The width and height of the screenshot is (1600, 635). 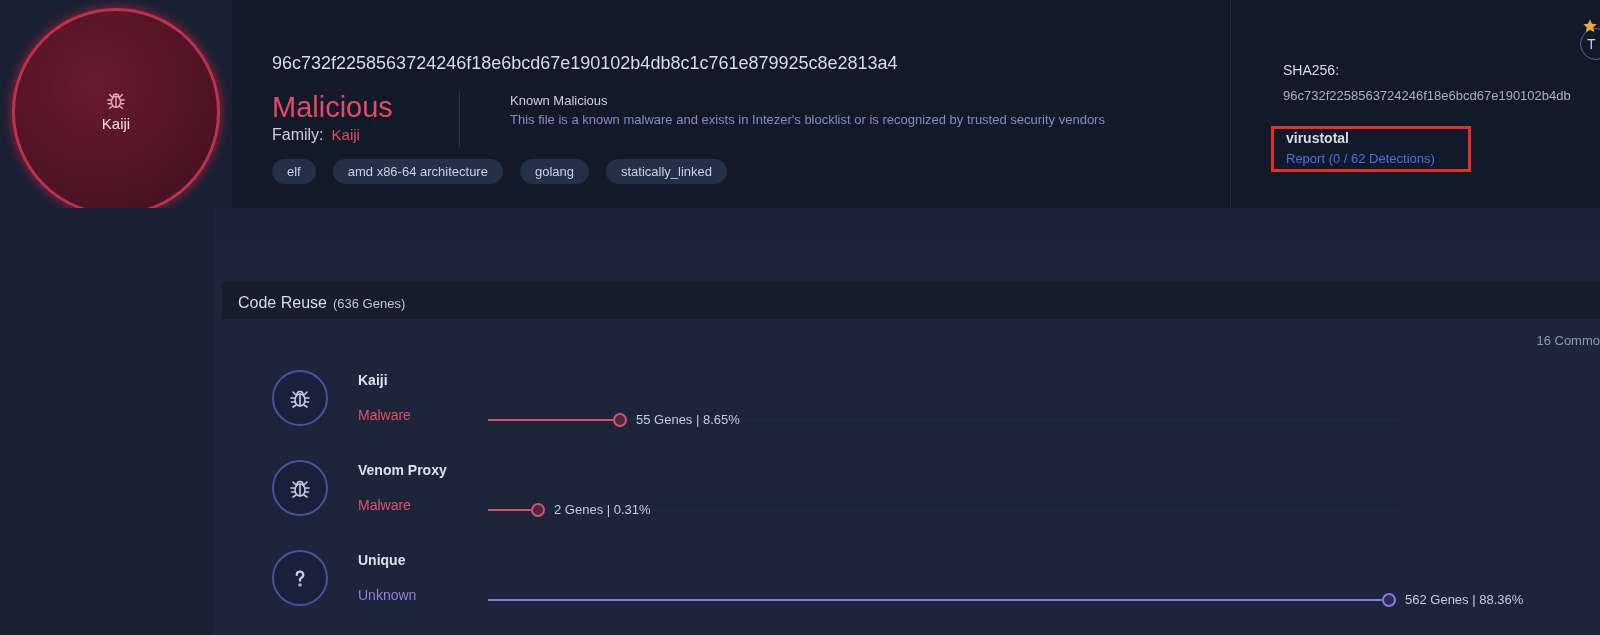 I want to click on verdict-label: Malicious, so click(x=333, y=107).